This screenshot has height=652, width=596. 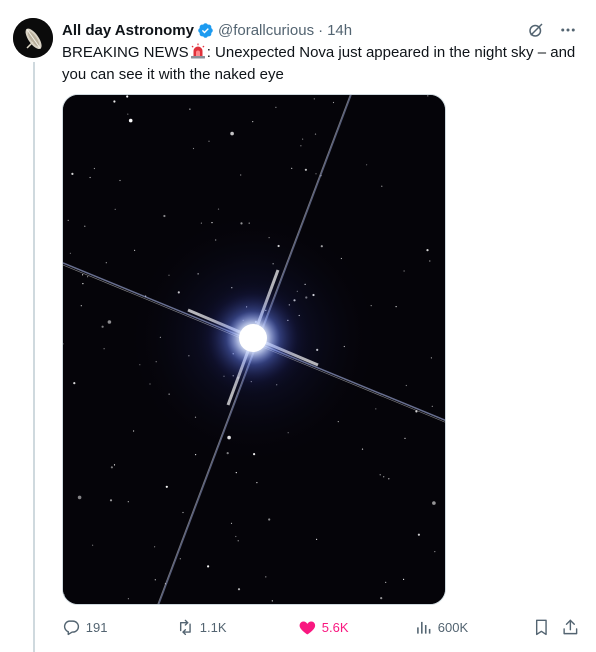 What do you see at coordinates (307, 628) in the screenshot?
I see `heart-icon` at bounding box center [307, 628].